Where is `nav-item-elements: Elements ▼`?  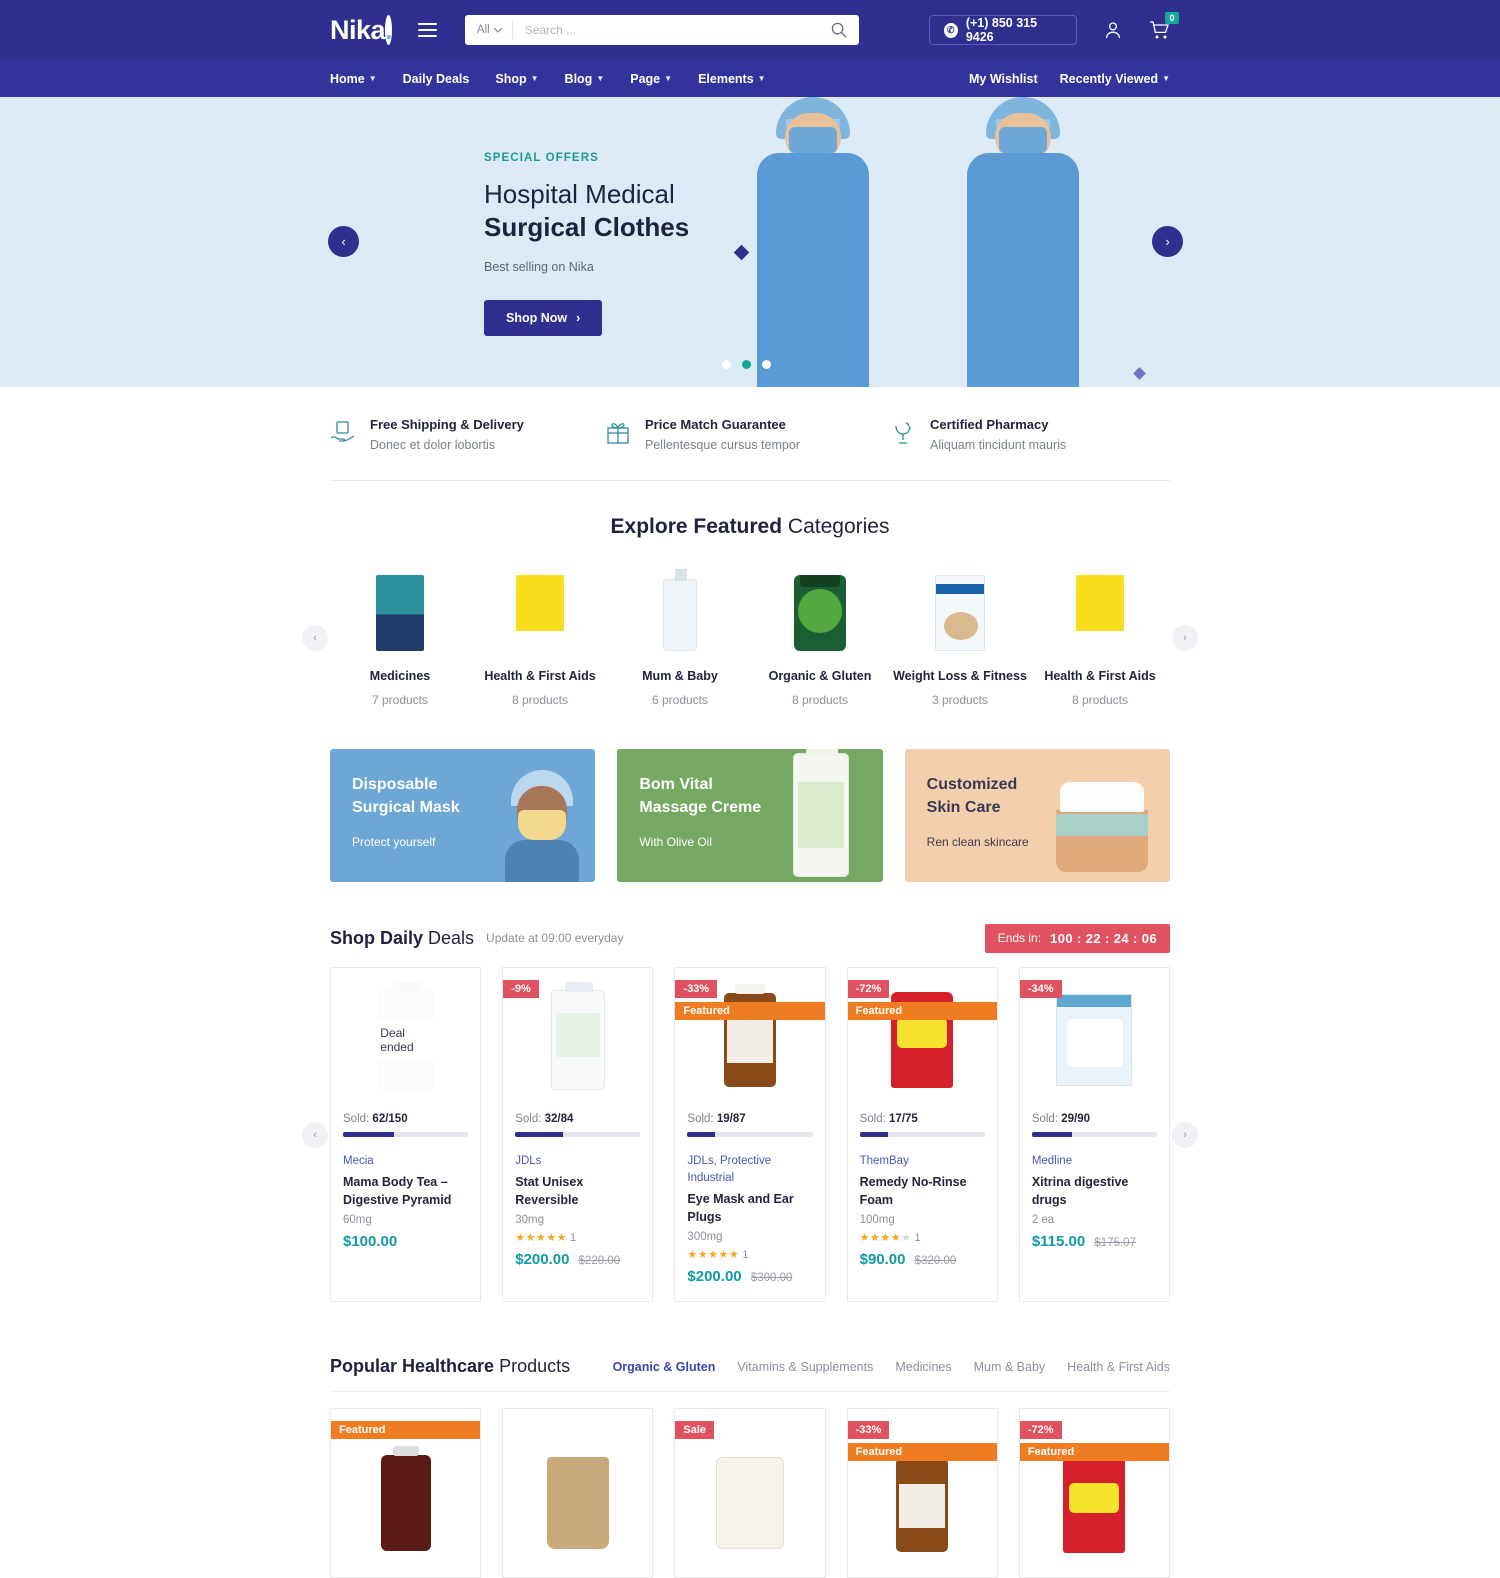 nav-item-elements: Elements ▼ is located at coordinates (732, 79).